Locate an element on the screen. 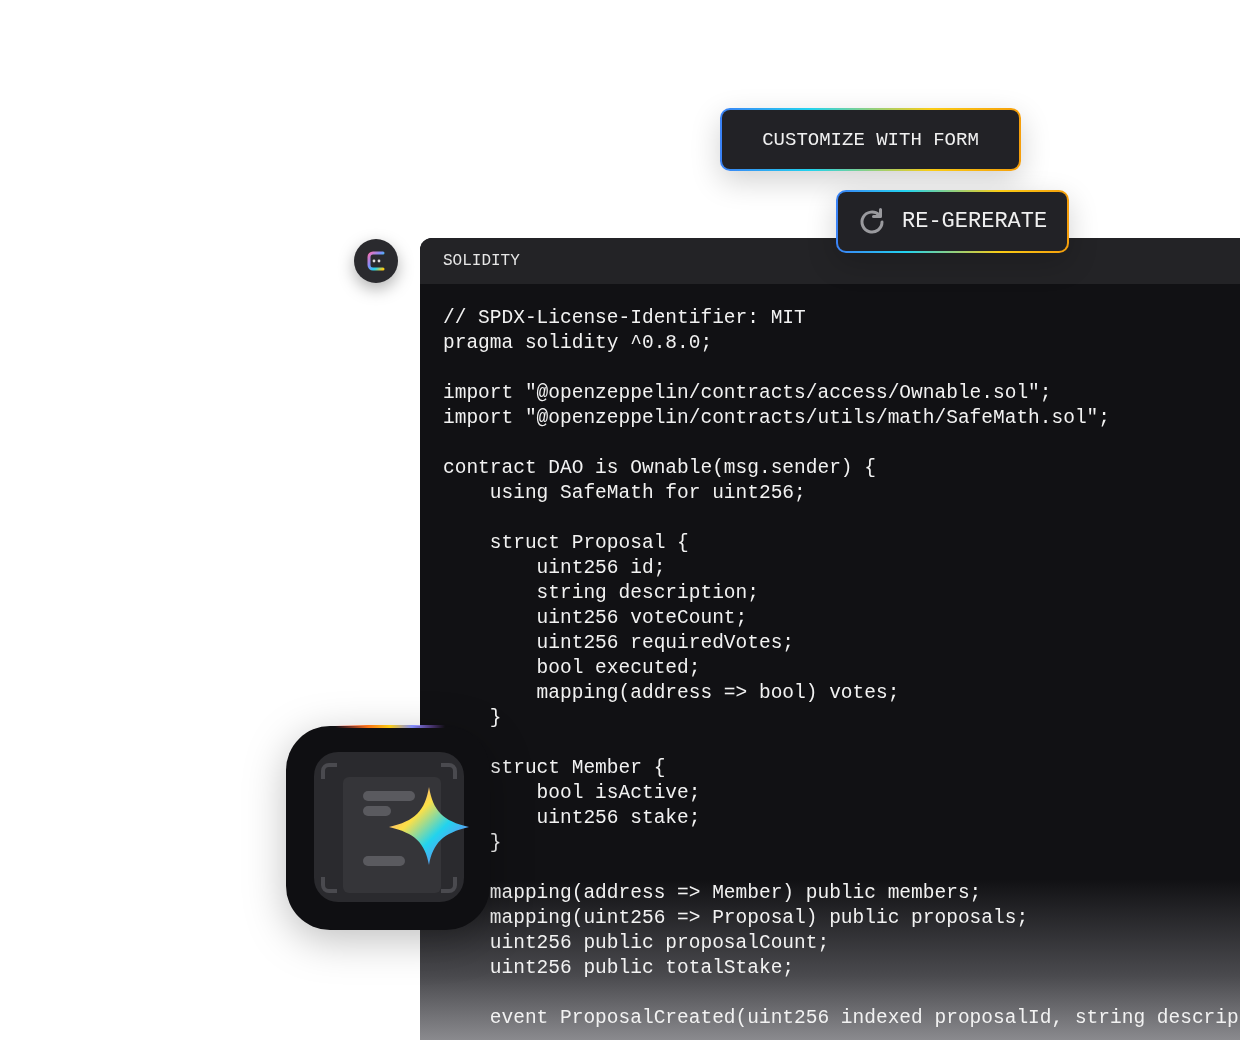 The width and height of the screenshot is (1240, 1040). code-line: event ProposalCreated(uint256 indexed proposalId, string descrip is located at coordinates (864, 1018).